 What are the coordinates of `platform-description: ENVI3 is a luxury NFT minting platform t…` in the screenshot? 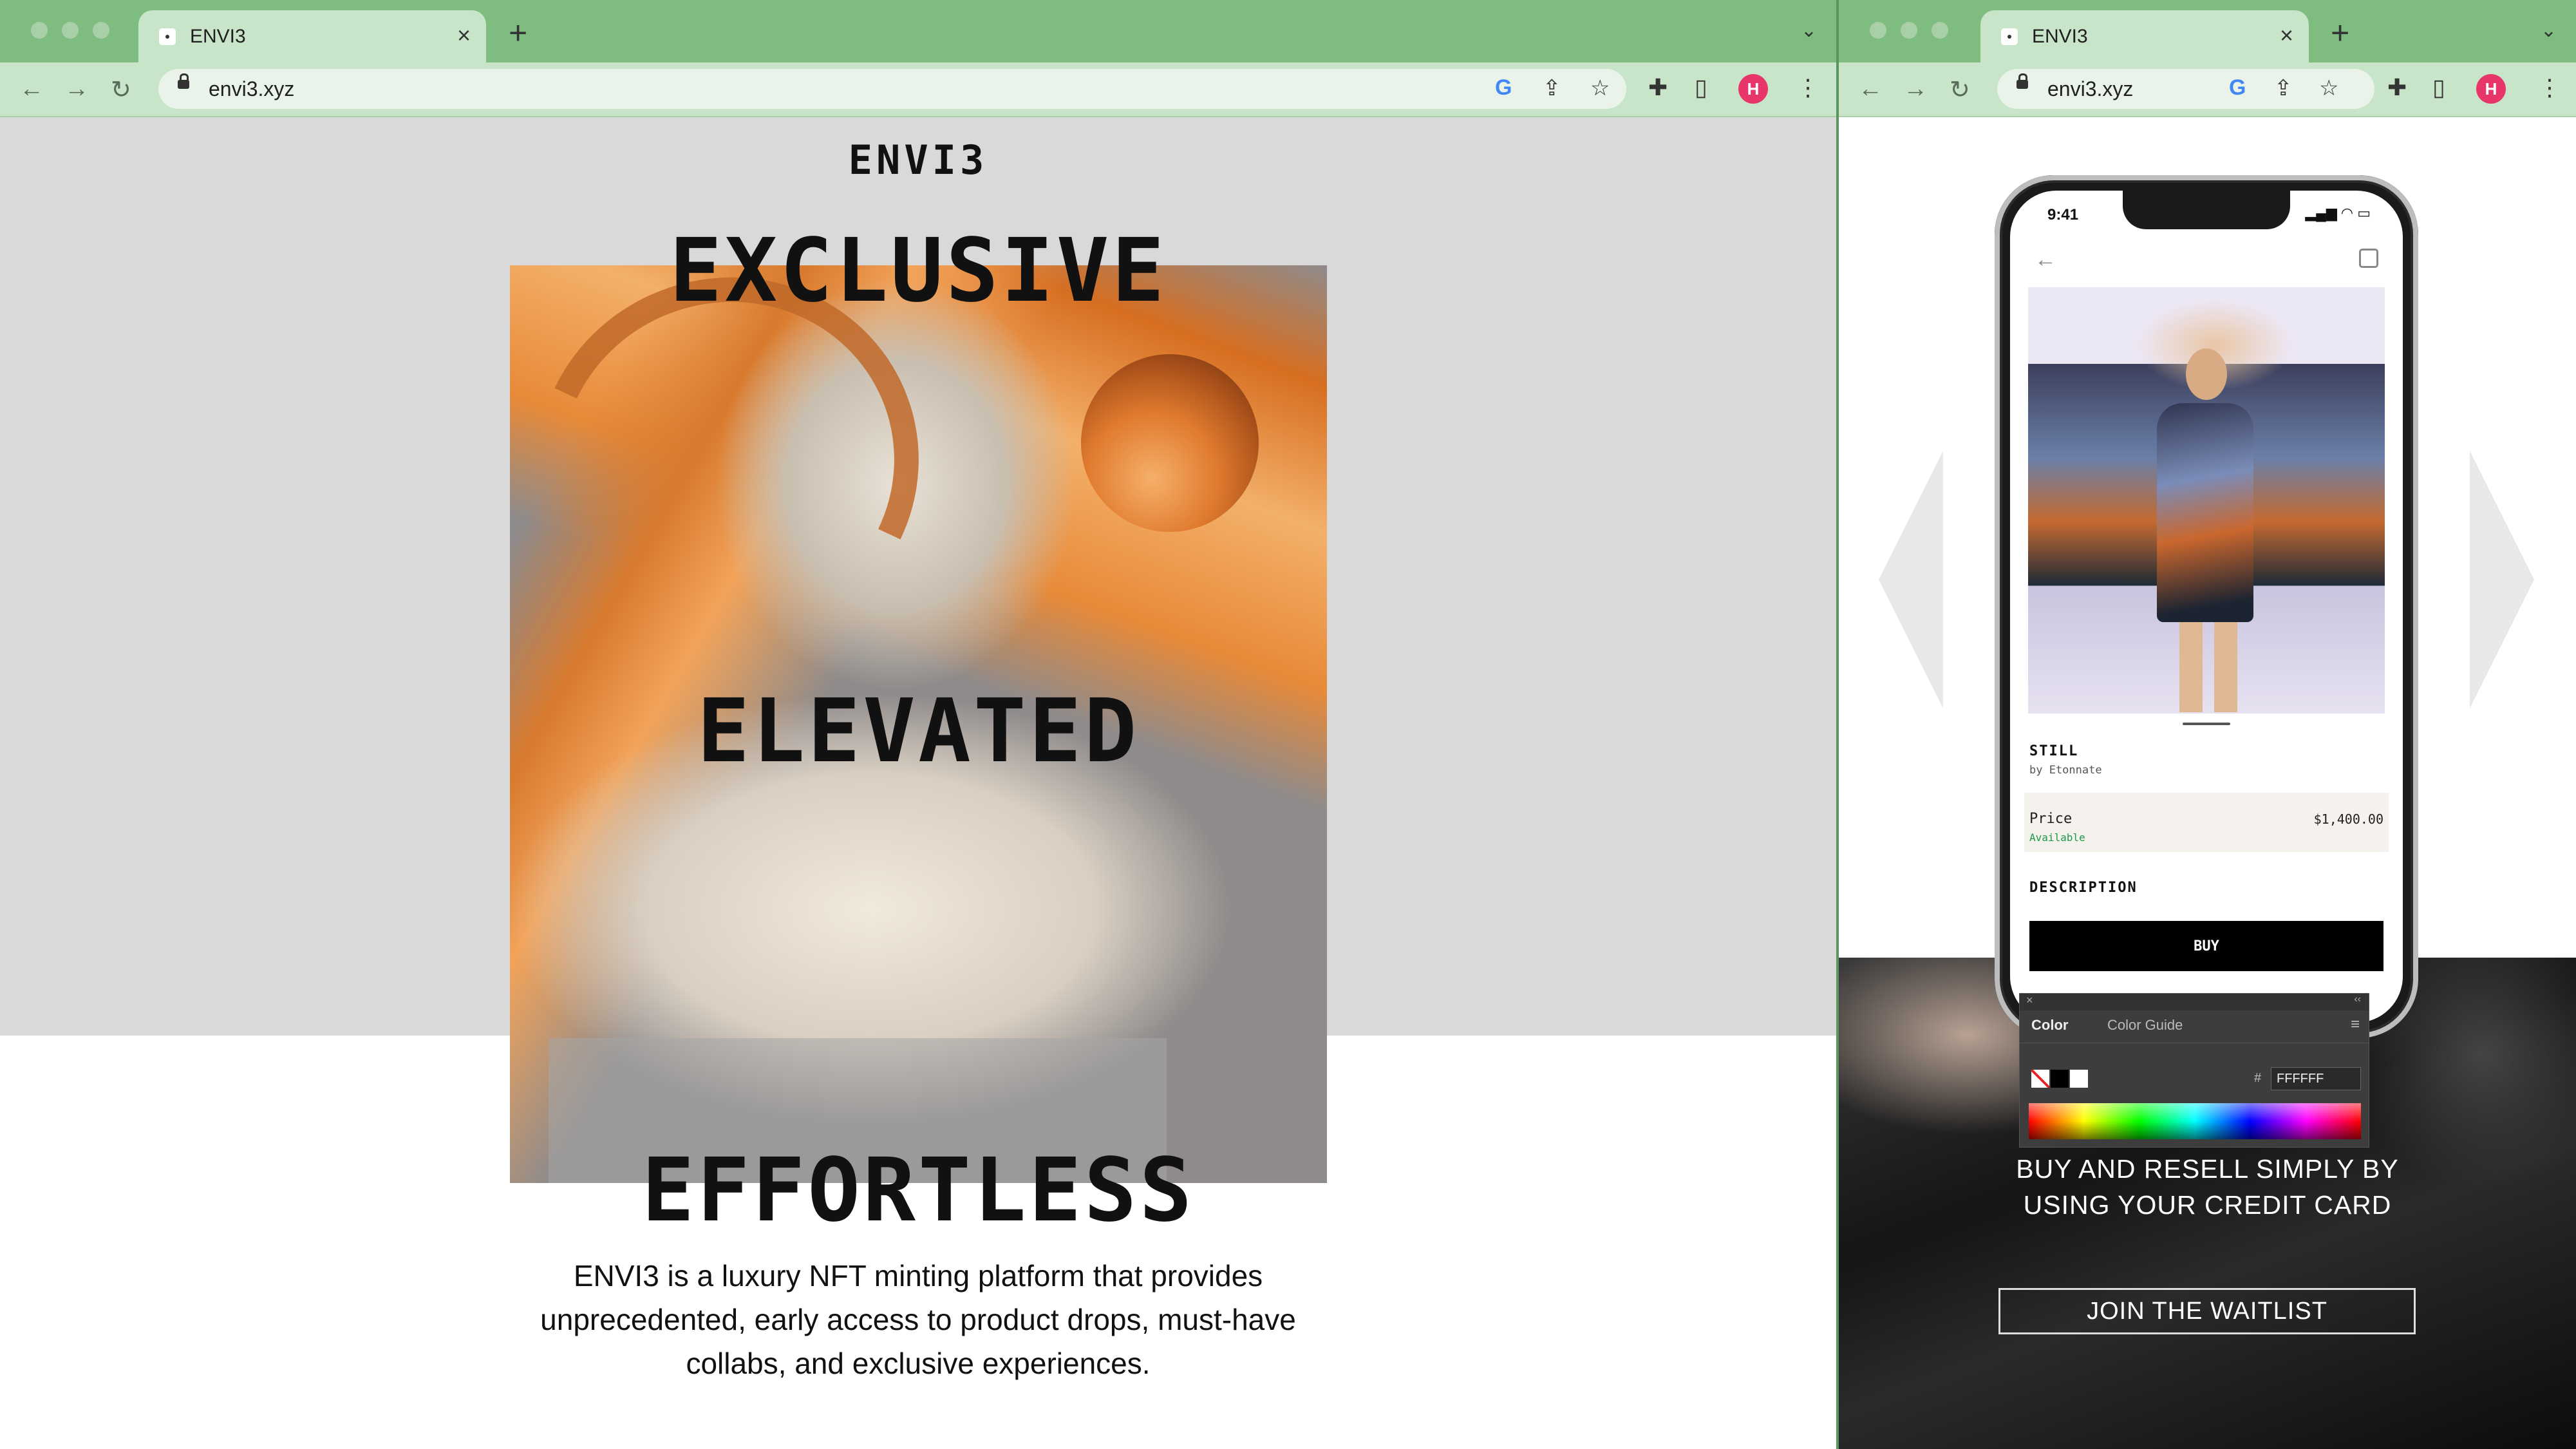 It's located at (918, 1319).